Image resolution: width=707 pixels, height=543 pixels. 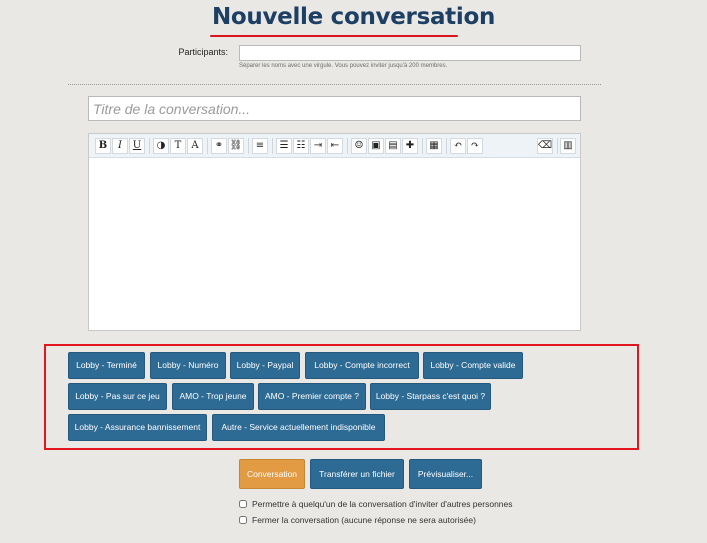 I want to click on quick-reply-button: Lobby - Pas sur ce jeu, so click(x=117, y=396).